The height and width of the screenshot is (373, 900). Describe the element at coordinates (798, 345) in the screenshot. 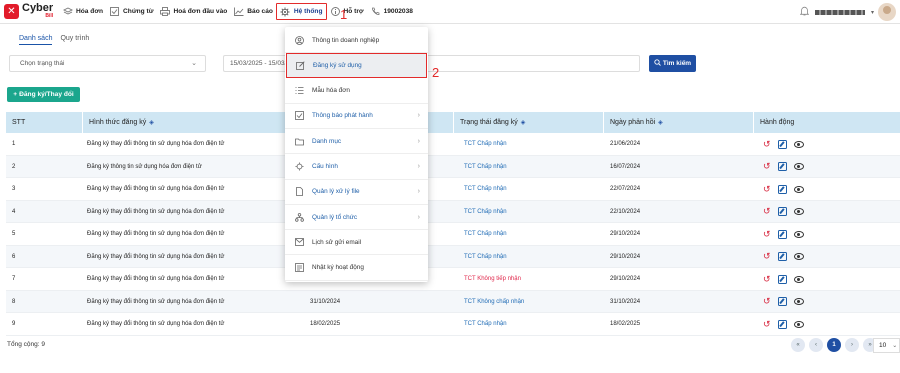

I see `first-page-button: «` at that location.